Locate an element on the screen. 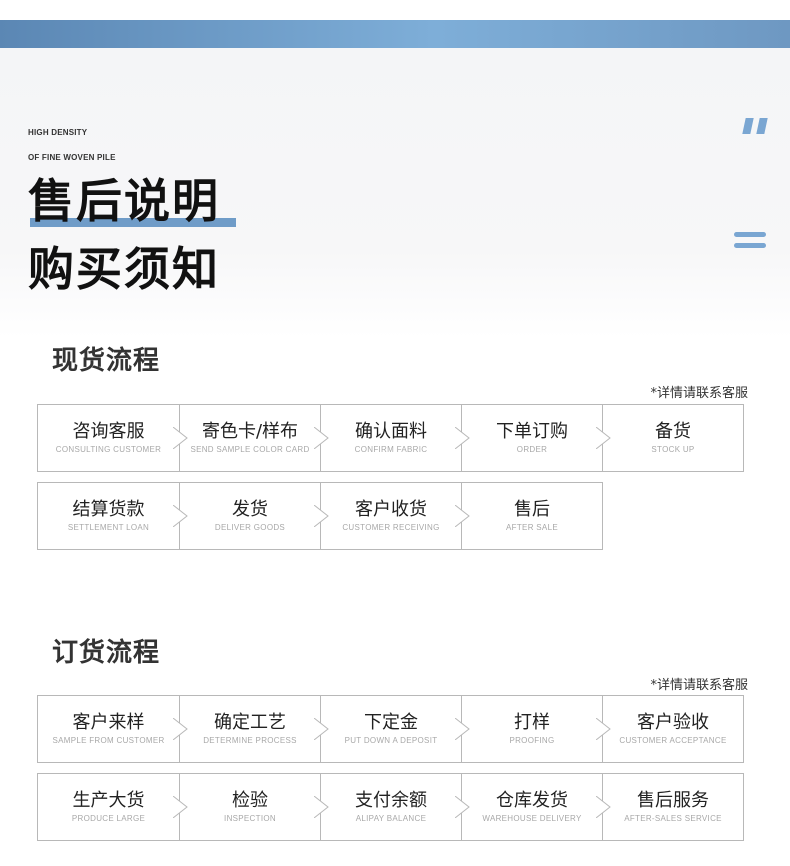 Image resolution: width=790 pixels, height=866 pixels. step-label: 客户收货 is located at coordinates (391, 509).